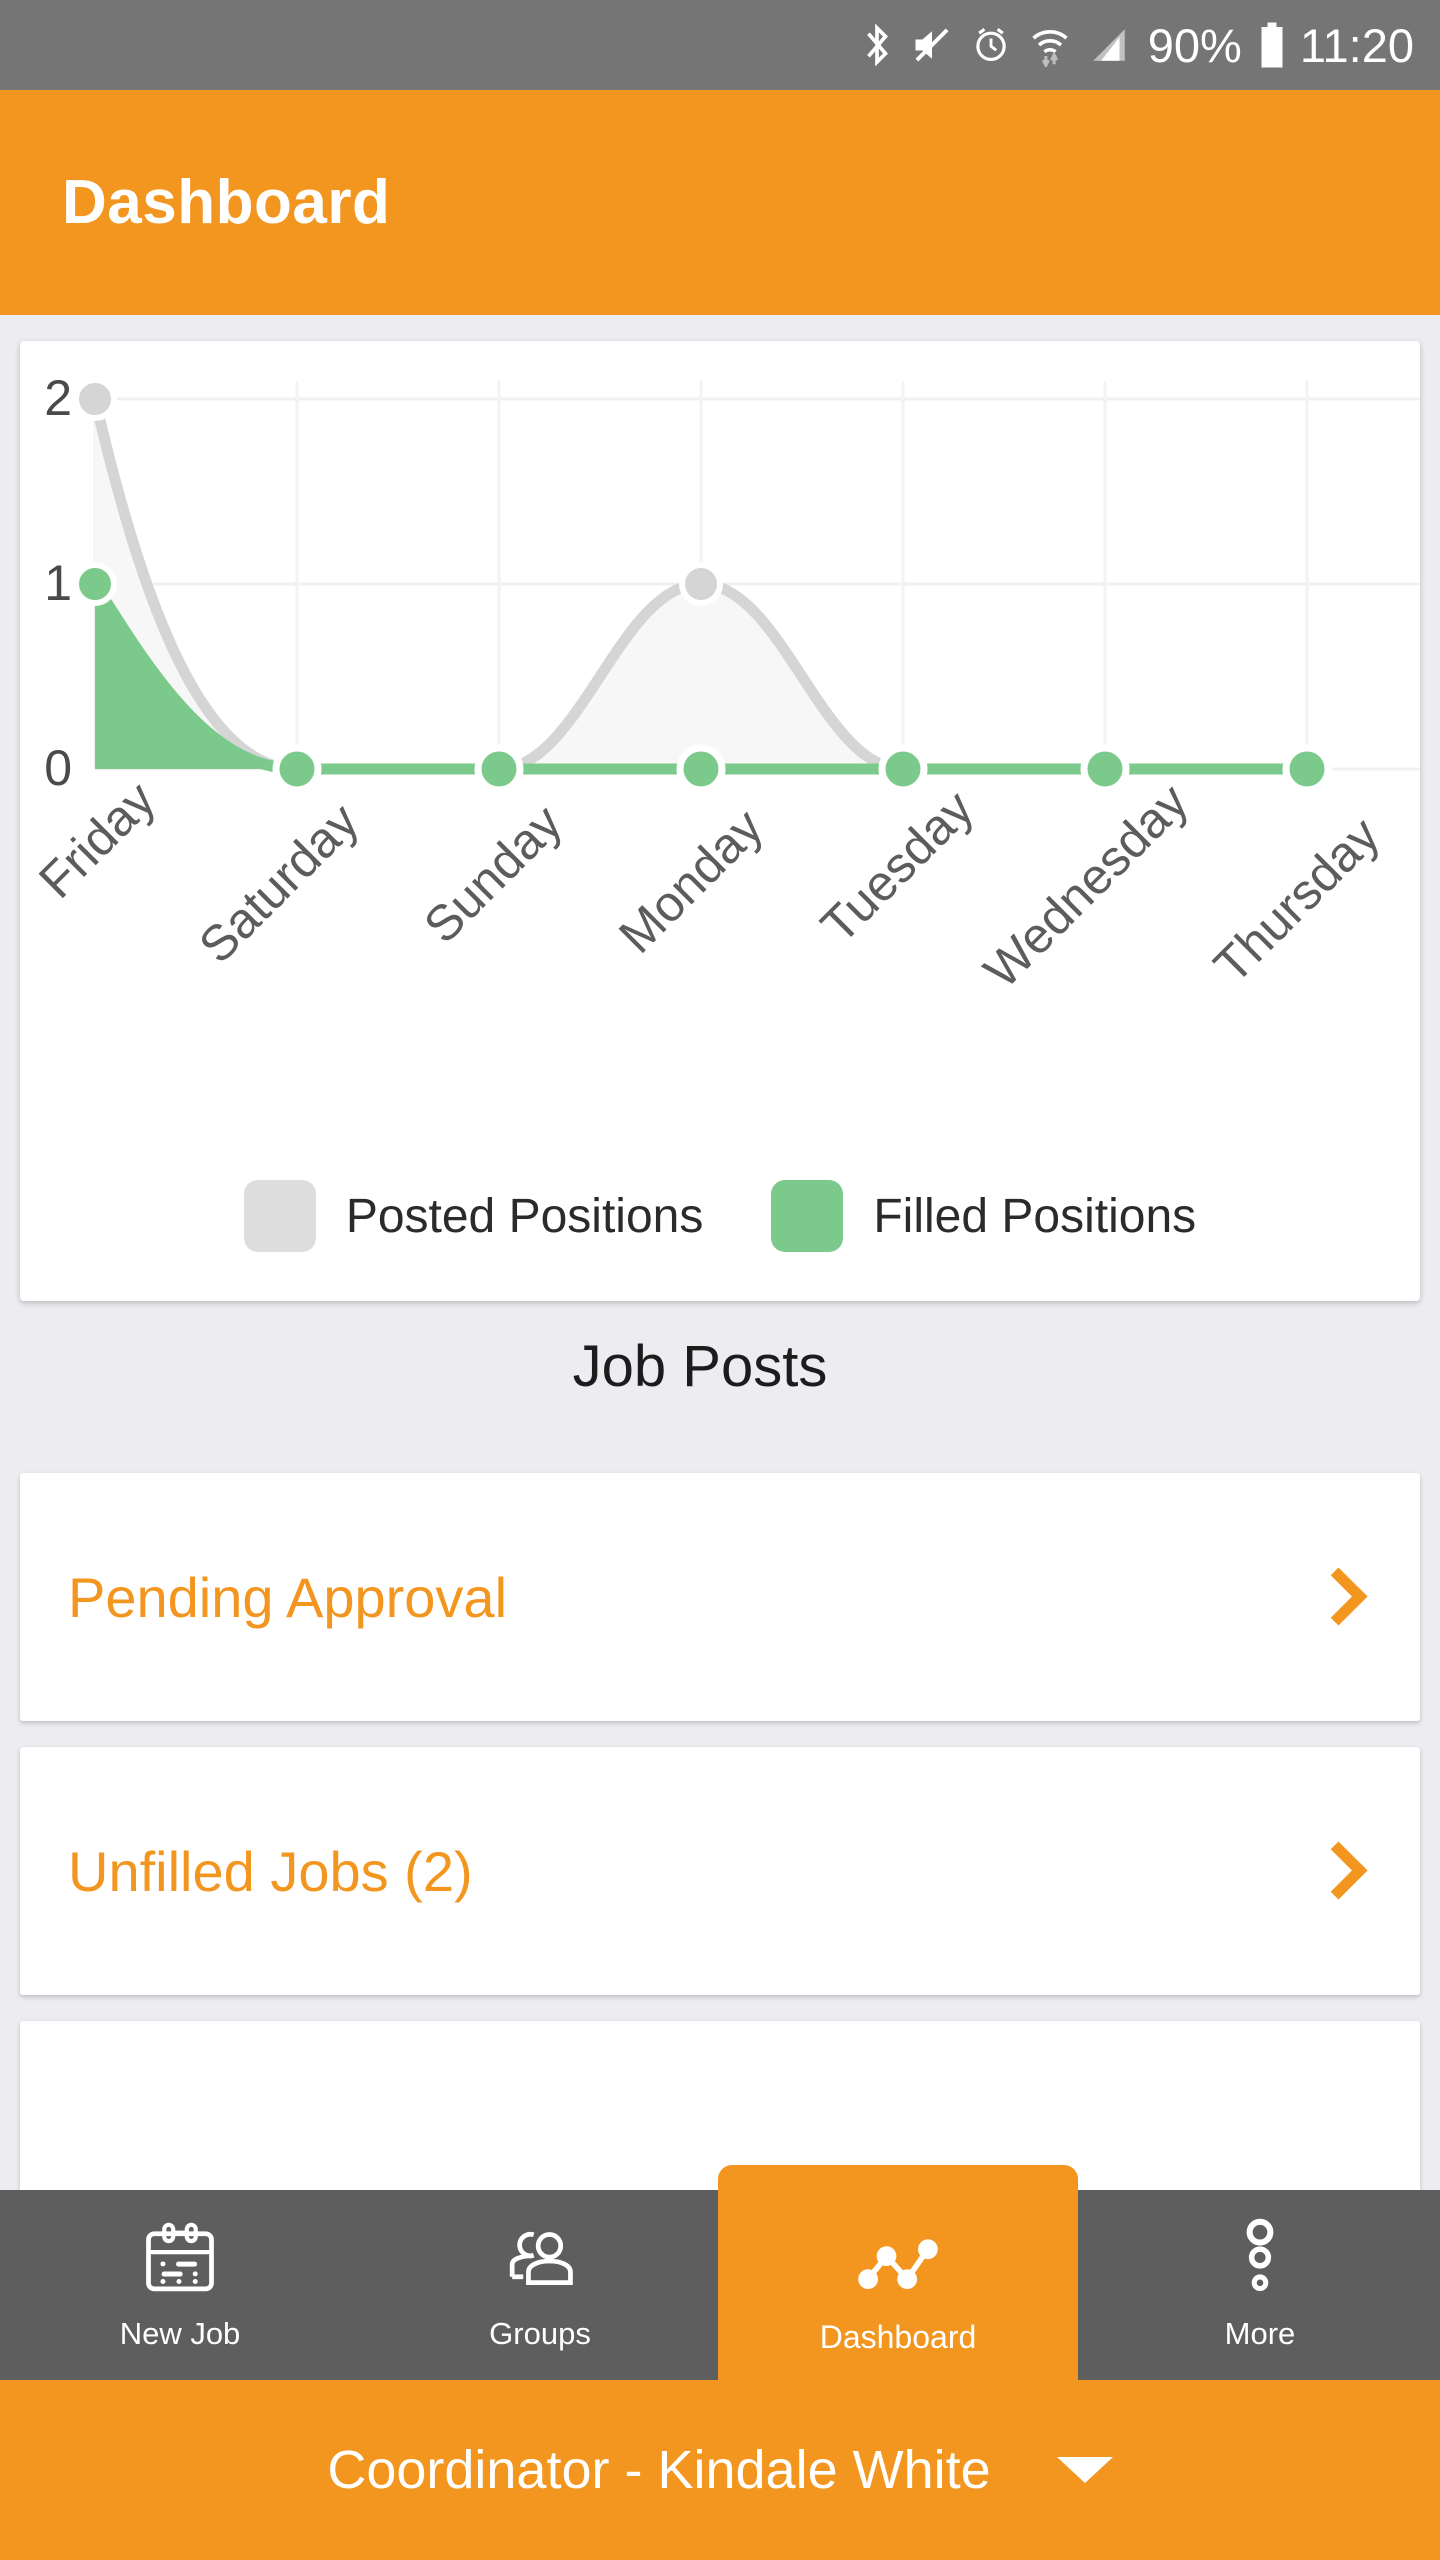 The height and width of the screenshot is (2560, 1440). I want to click on more-dots-icon, so click(1260, 2260).